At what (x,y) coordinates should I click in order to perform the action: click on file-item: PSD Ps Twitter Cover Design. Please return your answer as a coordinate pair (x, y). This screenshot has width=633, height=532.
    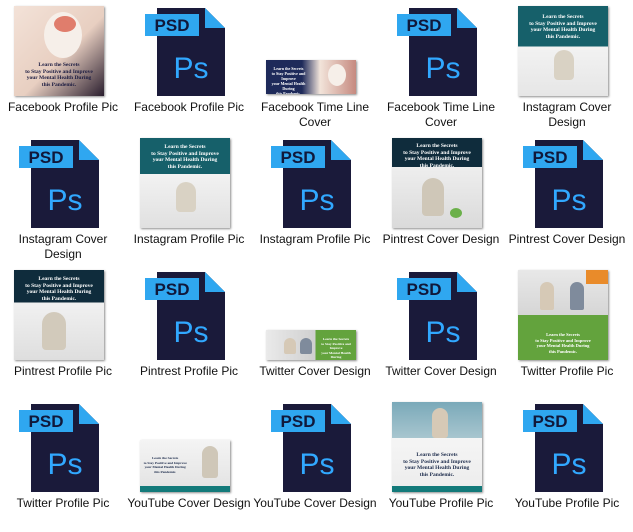
    Looking at the image, I should click on (441, 334).